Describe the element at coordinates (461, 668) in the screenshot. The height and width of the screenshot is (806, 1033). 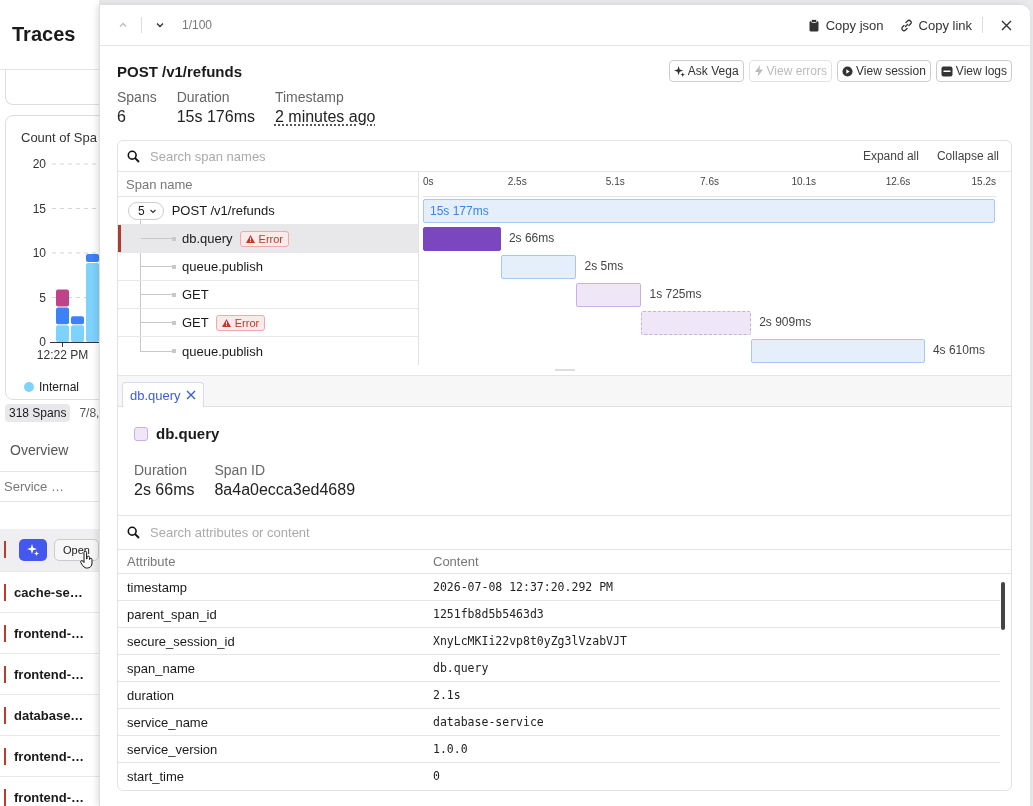
I see `attribute-value: db.query` at that location.